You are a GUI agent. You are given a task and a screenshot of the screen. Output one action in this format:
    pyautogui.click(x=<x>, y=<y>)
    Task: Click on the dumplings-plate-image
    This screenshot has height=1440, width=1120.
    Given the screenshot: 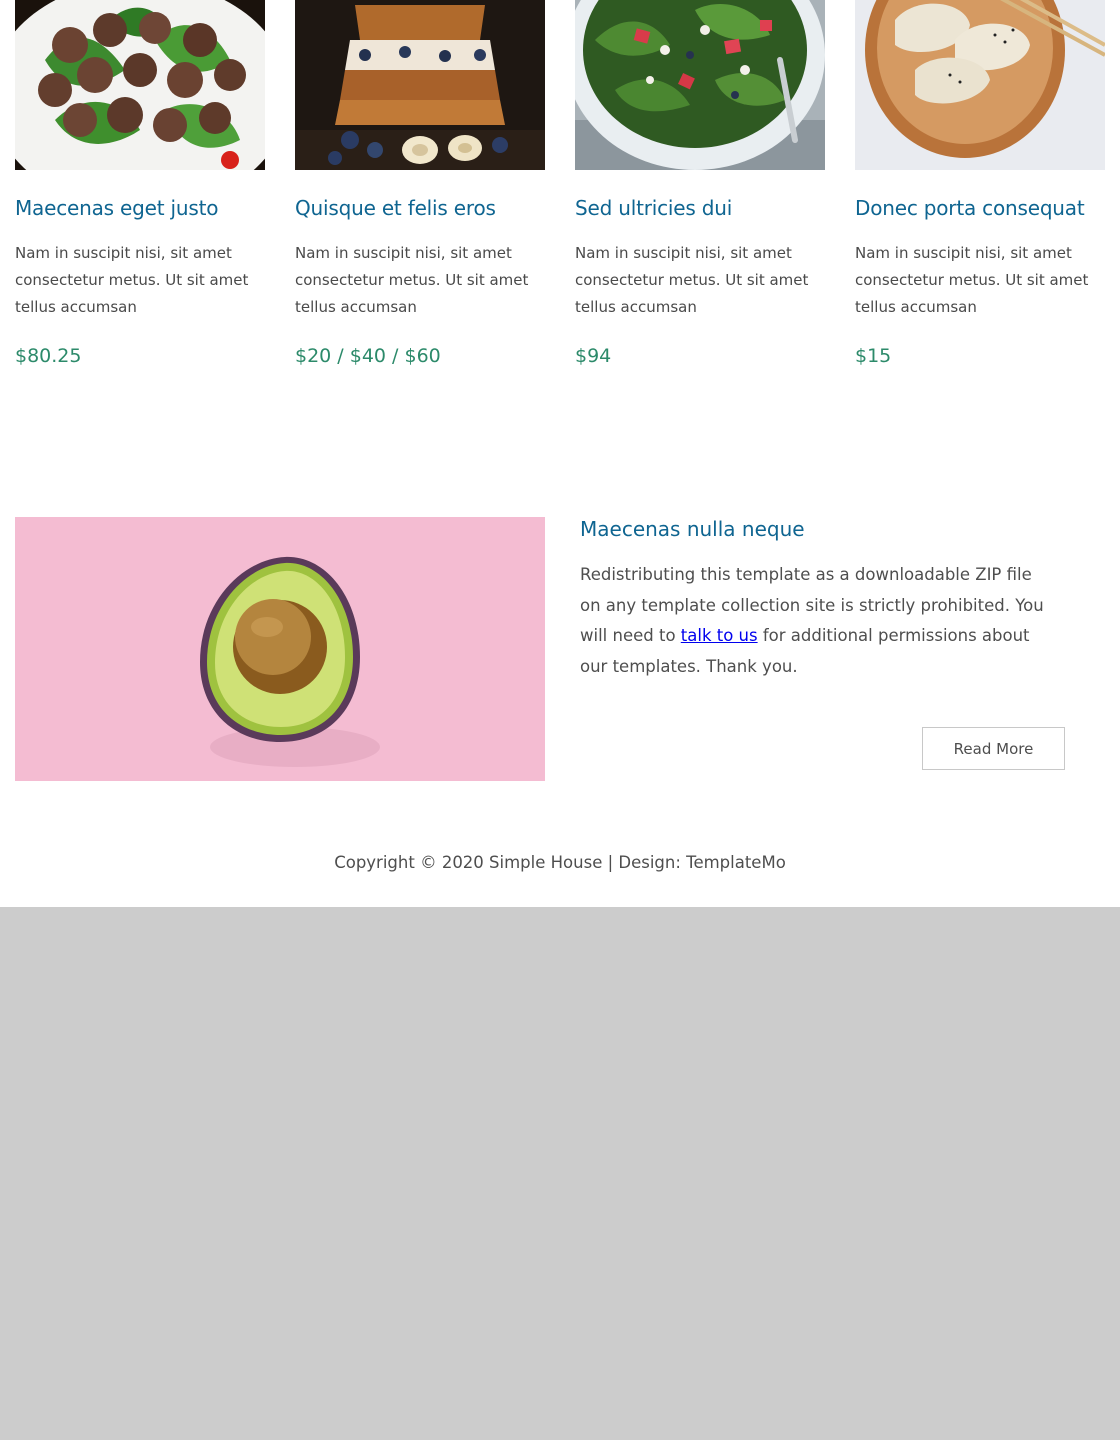 What is the action you would take?
    pyautogui.click(x=980, y=85)
    